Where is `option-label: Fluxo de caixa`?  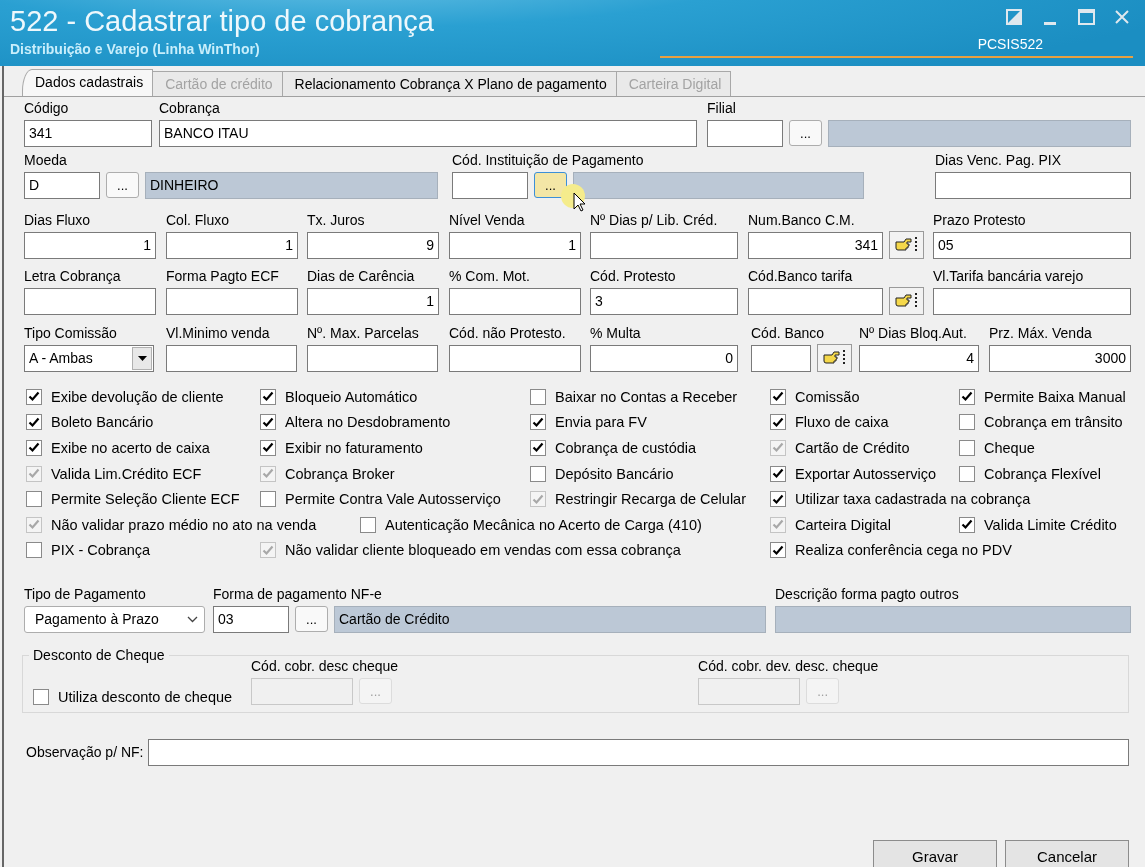 option-label: Fluxo de caixa is located at coordinates (842, 422).